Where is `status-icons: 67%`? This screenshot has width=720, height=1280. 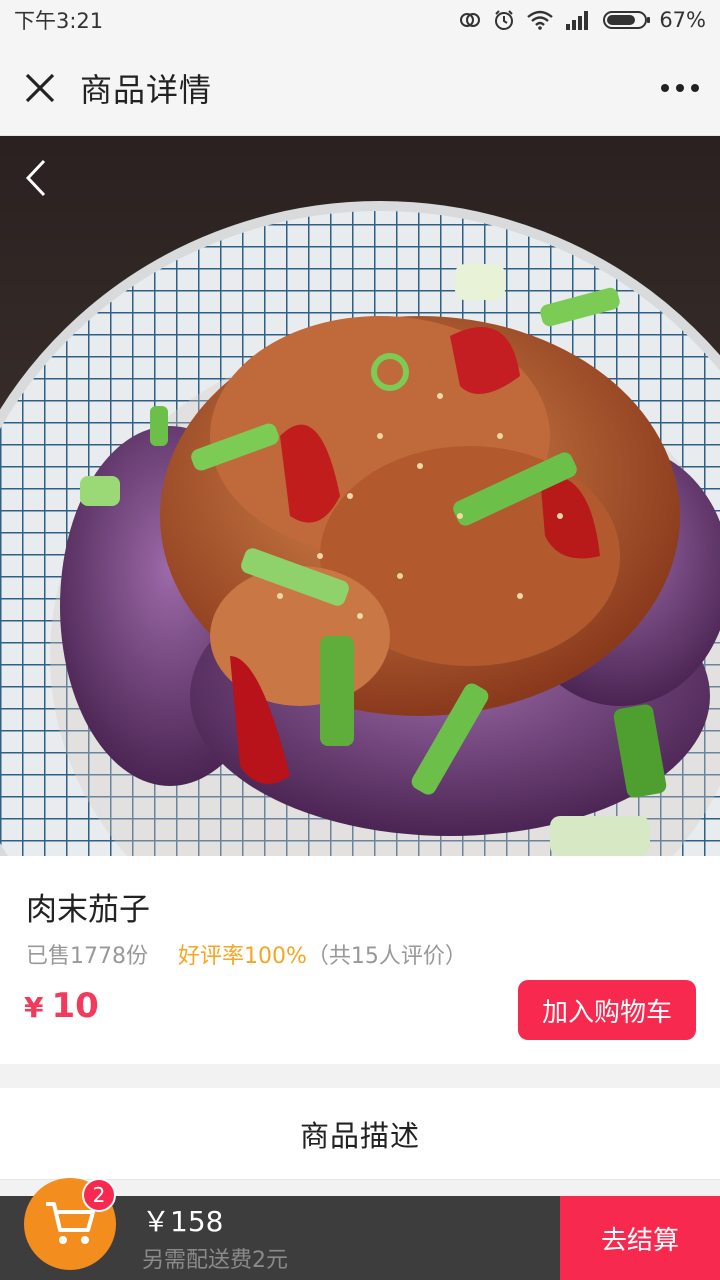
status-icons: 67% is located at coordinates (582, 20).